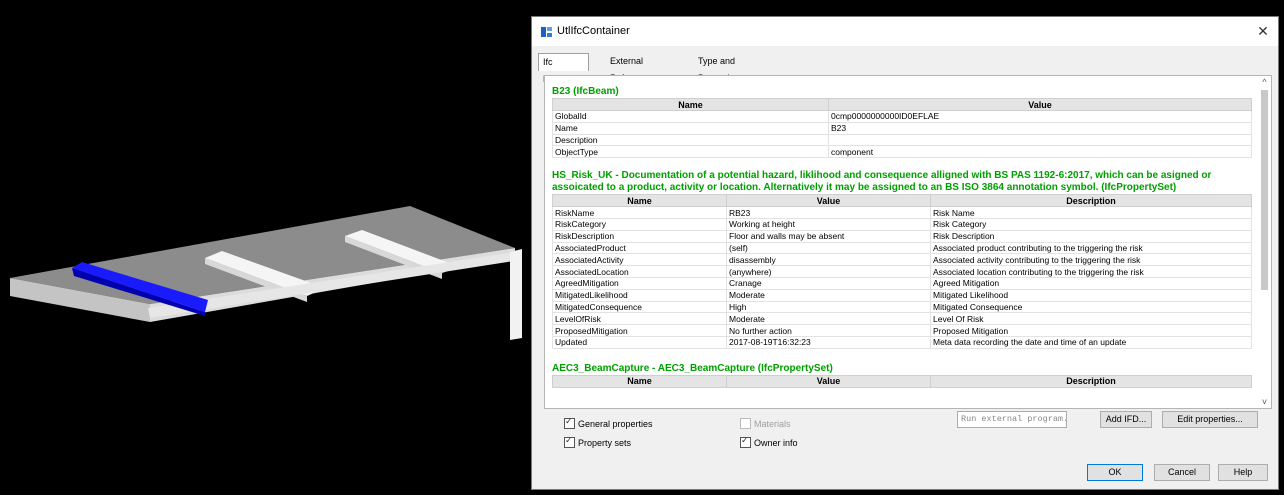 The image size is (1284, 495). Describe the element at coordinates (1182, 472) in the screenshot. I see `cancel-button: Cancel` at that location.